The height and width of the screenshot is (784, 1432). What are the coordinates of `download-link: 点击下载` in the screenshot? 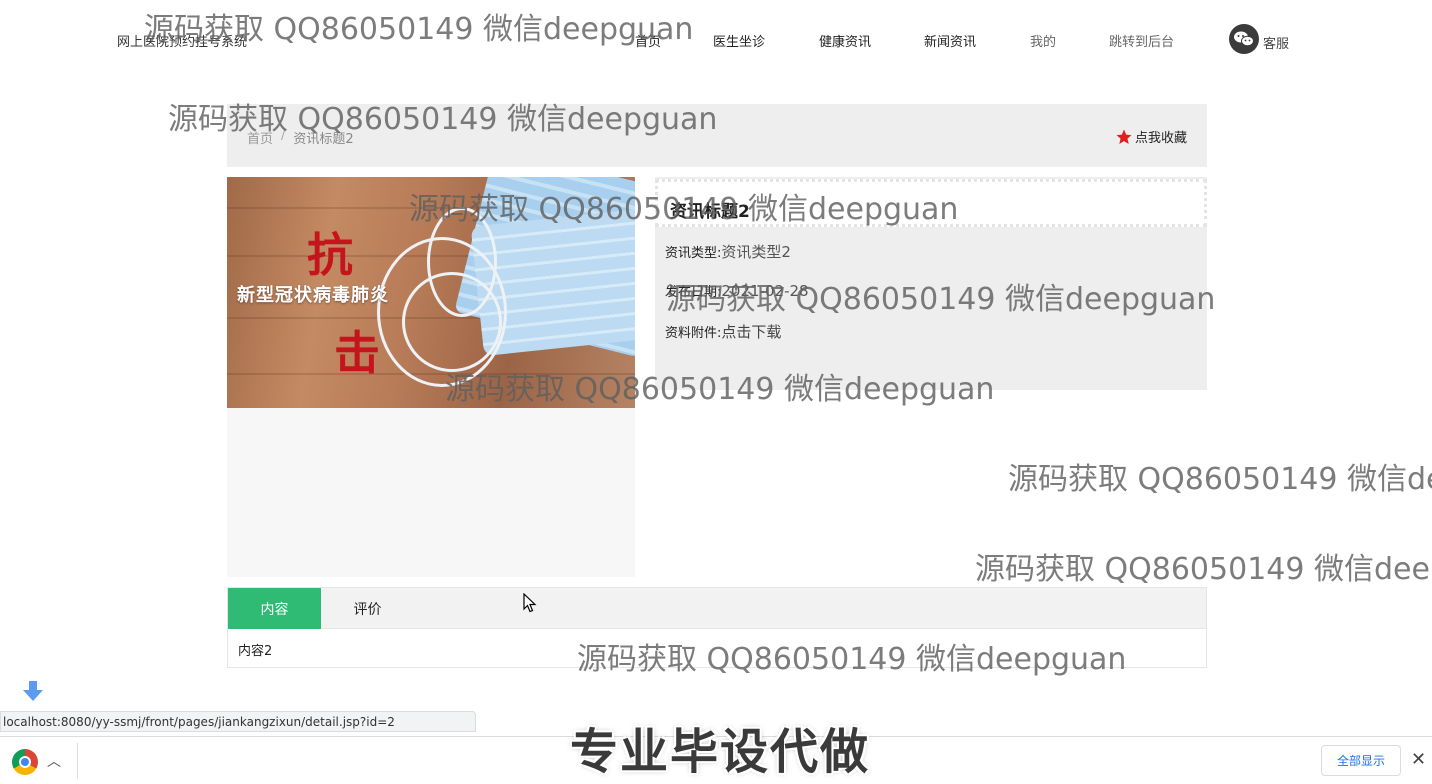 It's located at (751, 332).